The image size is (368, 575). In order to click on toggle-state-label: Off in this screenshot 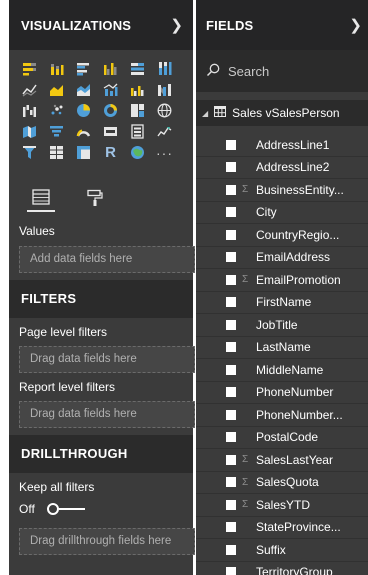, I will do `click(27, 509)`.